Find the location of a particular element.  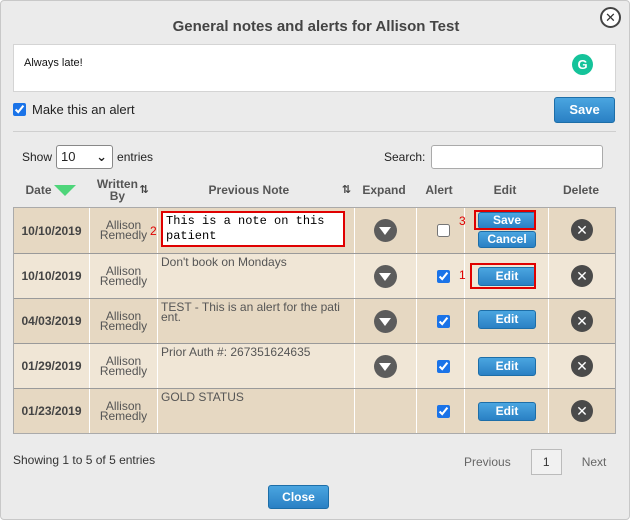

search-input is located at coordinates (517, 157).